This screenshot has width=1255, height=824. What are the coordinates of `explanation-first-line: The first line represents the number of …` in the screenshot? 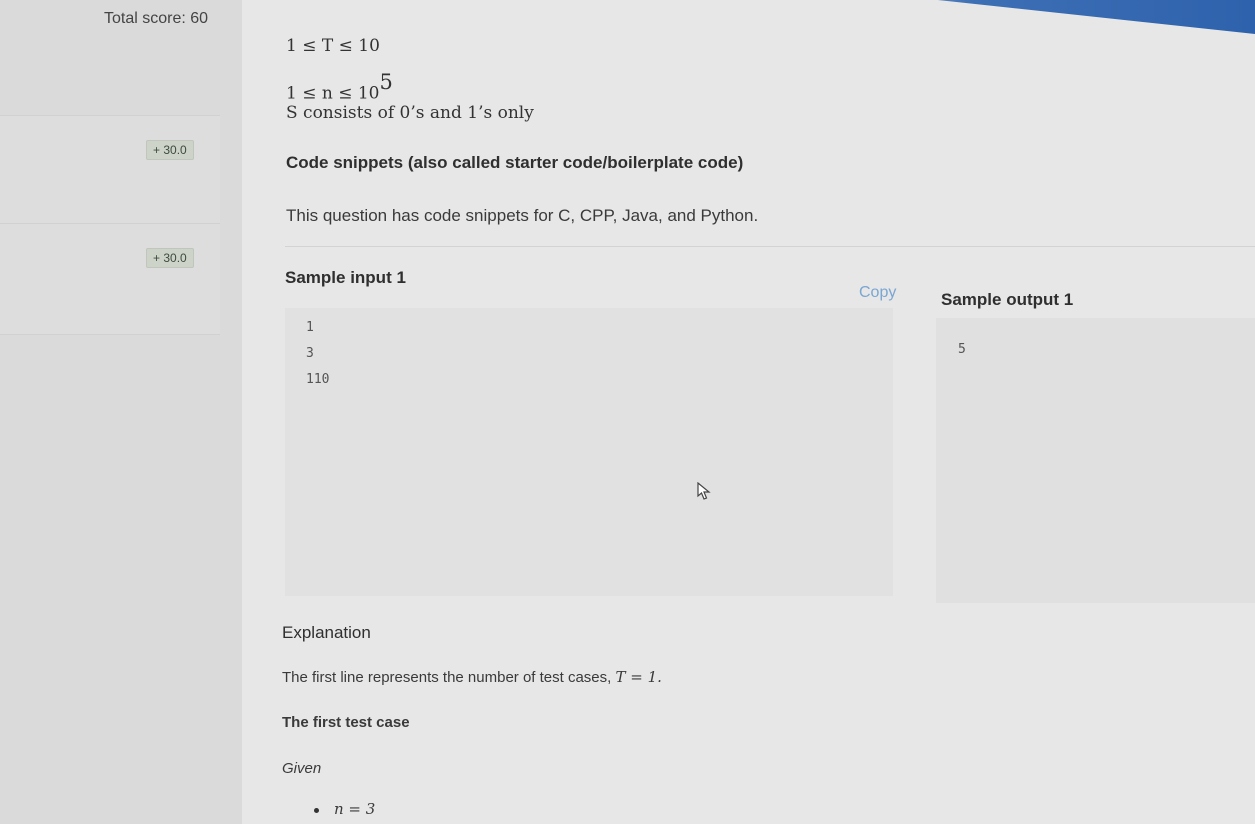 It's located at (472, 677).